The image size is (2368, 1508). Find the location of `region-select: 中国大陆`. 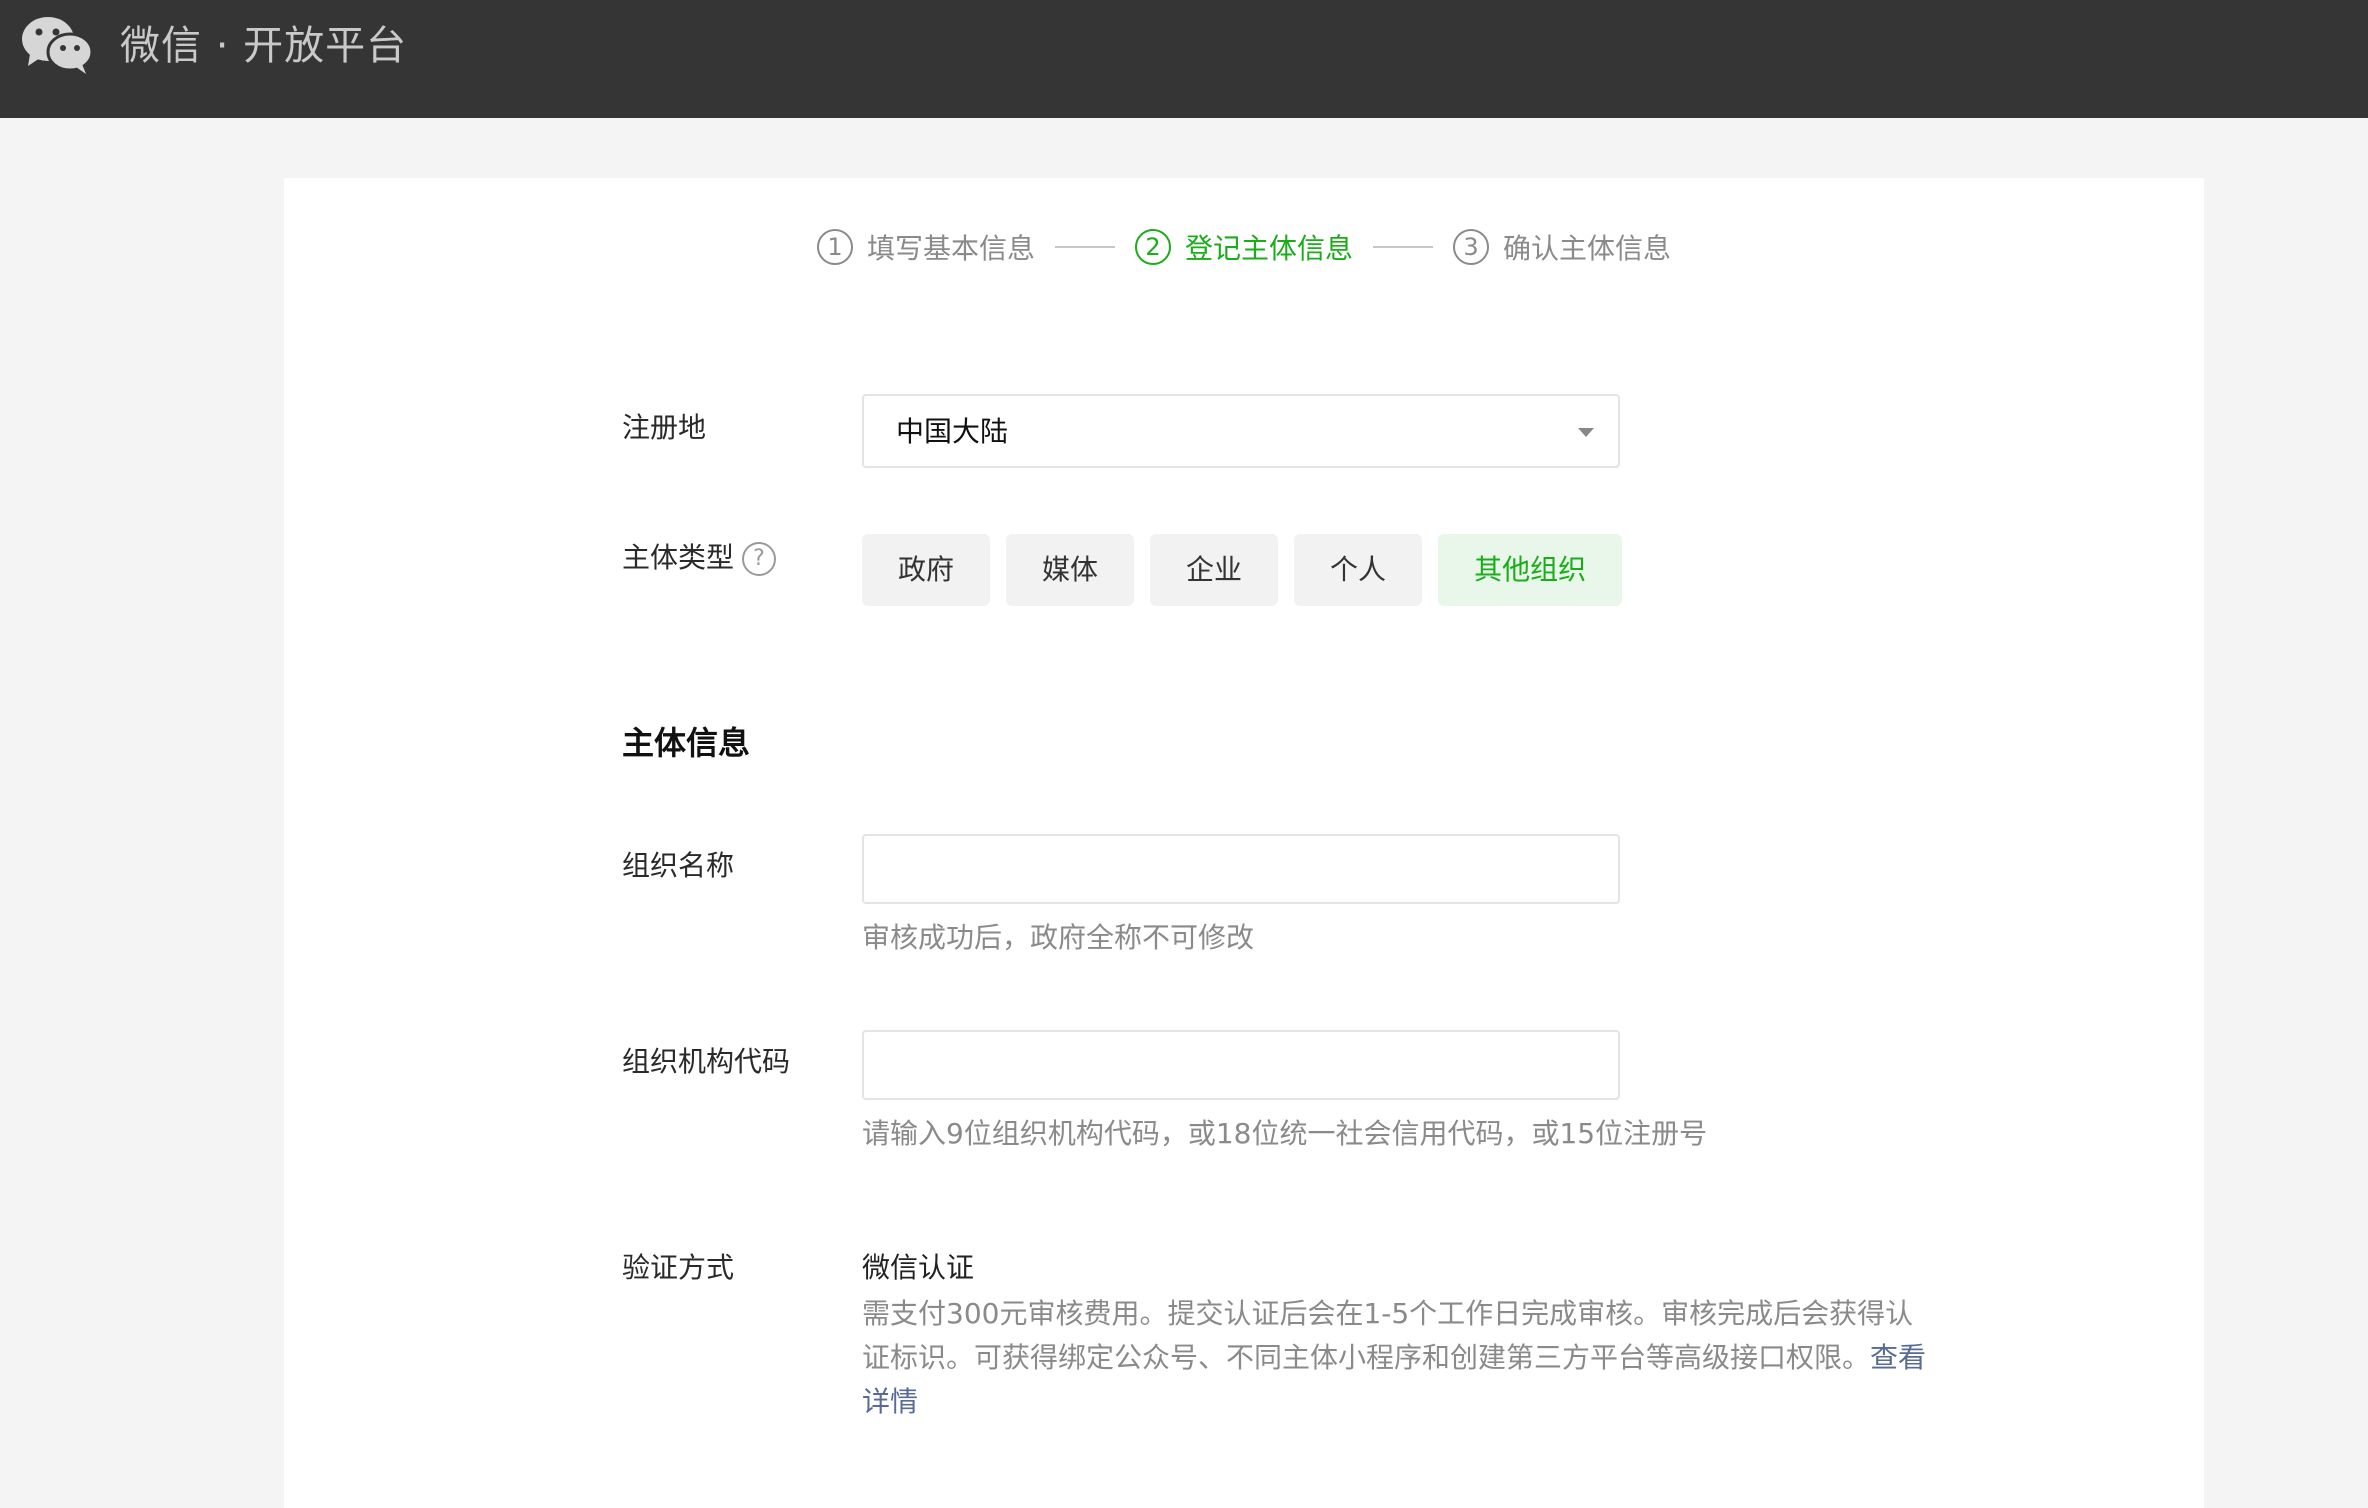

region-select: 中国大陆 is located at coordinates (1241, 431).